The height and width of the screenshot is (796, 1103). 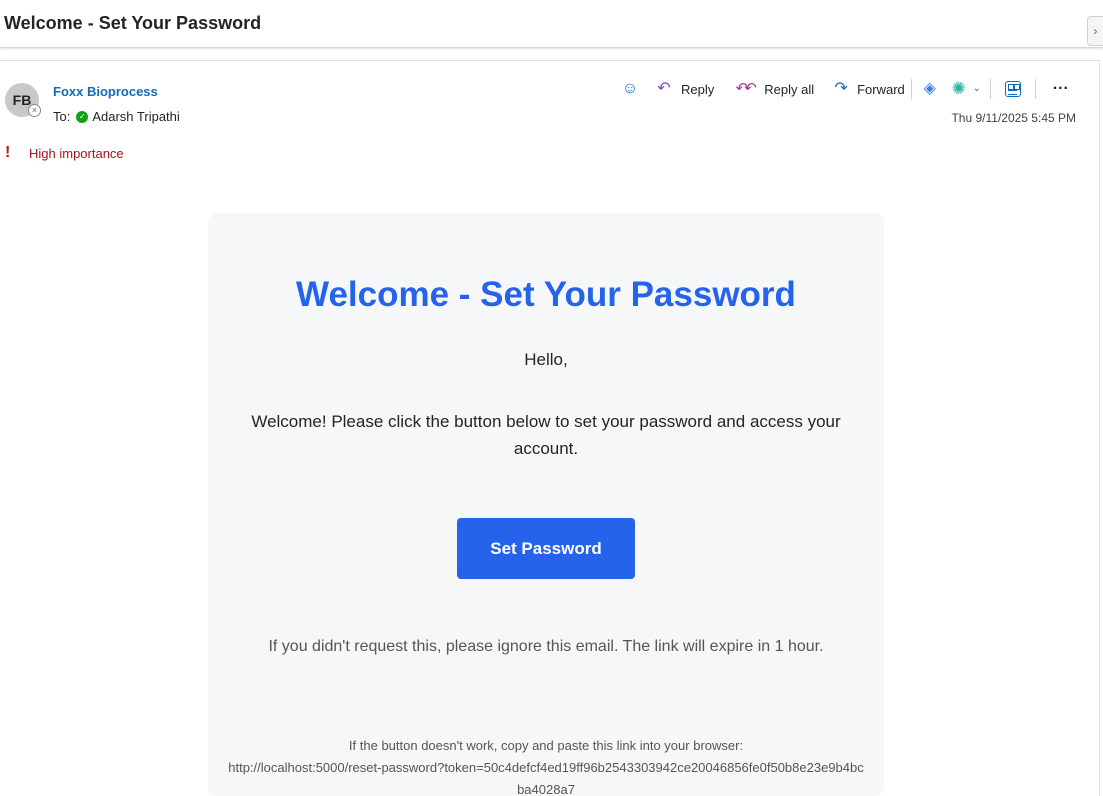 I want to click on forward-label: Forward, so click(x=881, y=89).